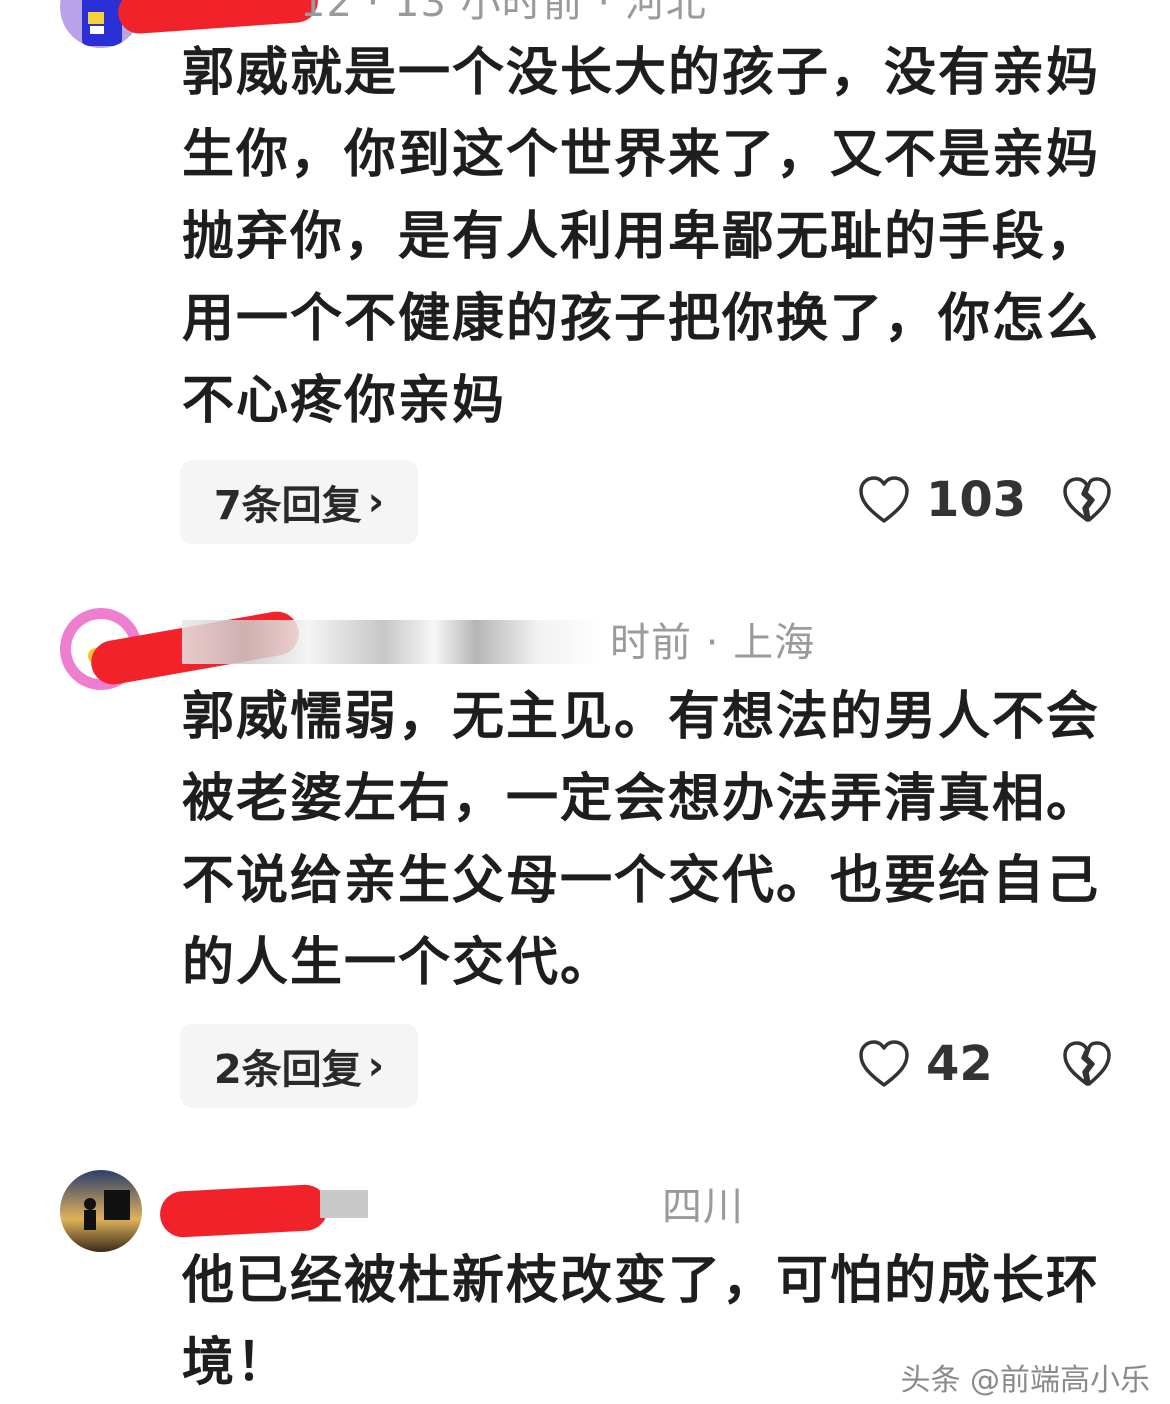 The image size is (1170, 1404). I want to click on avatar-image, so click(101, 1211).